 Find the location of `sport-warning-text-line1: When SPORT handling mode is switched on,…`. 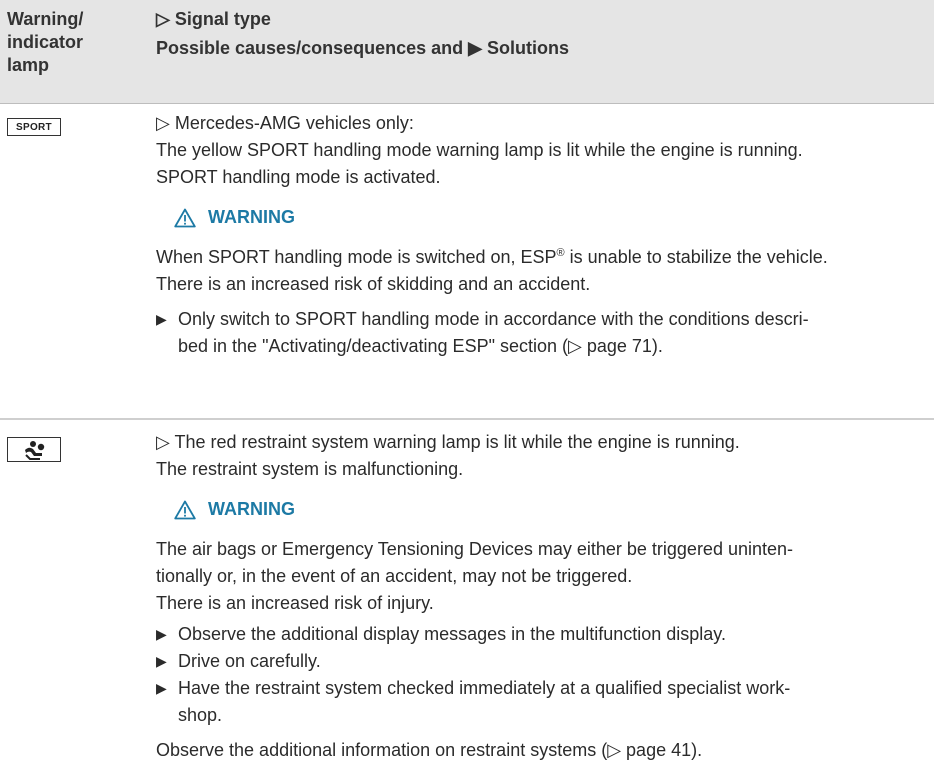

sport-warning-text-line1: When SPORT handling mode is switched on,… is located at coordinates (492, 257).